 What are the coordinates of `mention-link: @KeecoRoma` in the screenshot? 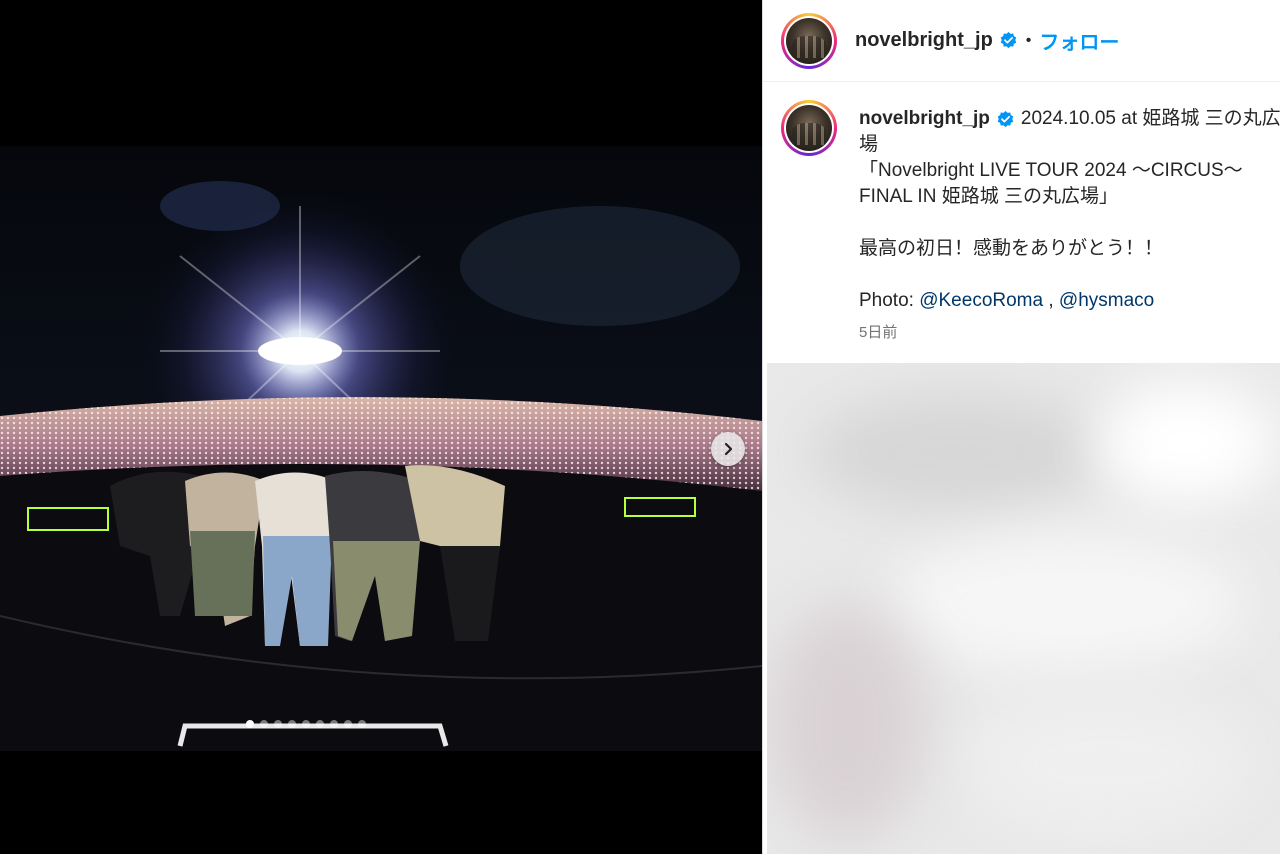 It's located at (981, 300).